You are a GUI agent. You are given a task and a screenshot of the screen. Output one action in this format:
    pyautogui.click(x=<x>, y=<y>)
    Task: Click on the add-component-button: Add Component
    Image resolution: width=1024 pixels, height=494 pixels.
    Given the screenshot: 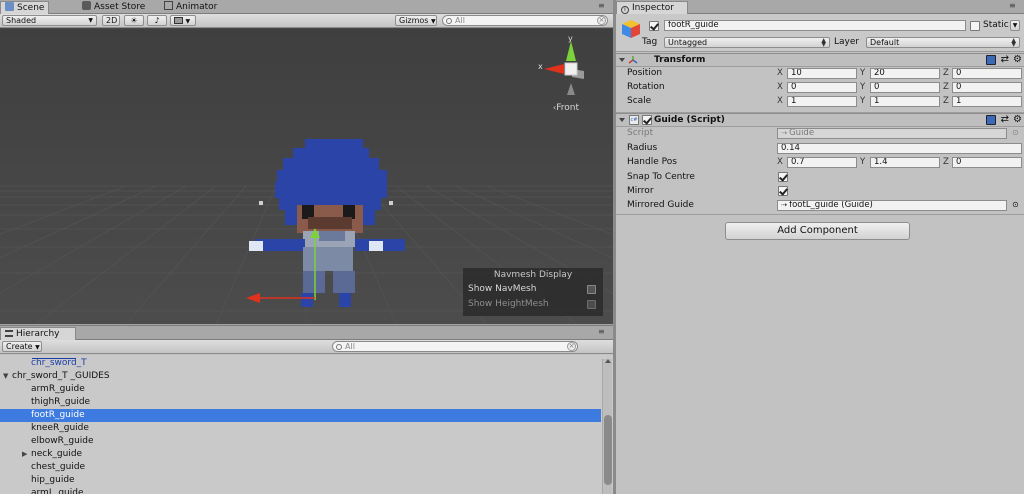 What is the action you would take?
    pyautogui.click(x=817, y=231)
    